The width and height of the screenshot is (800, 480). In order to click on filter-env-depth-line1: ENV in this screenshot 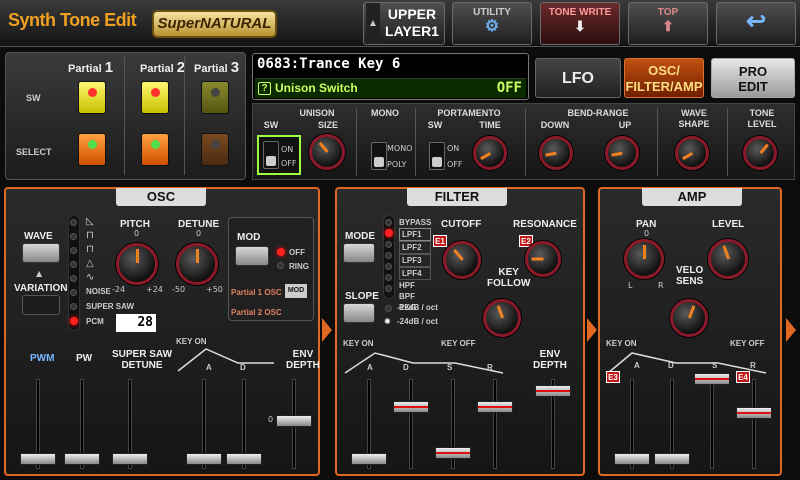, I will do `click(550, 354)`.